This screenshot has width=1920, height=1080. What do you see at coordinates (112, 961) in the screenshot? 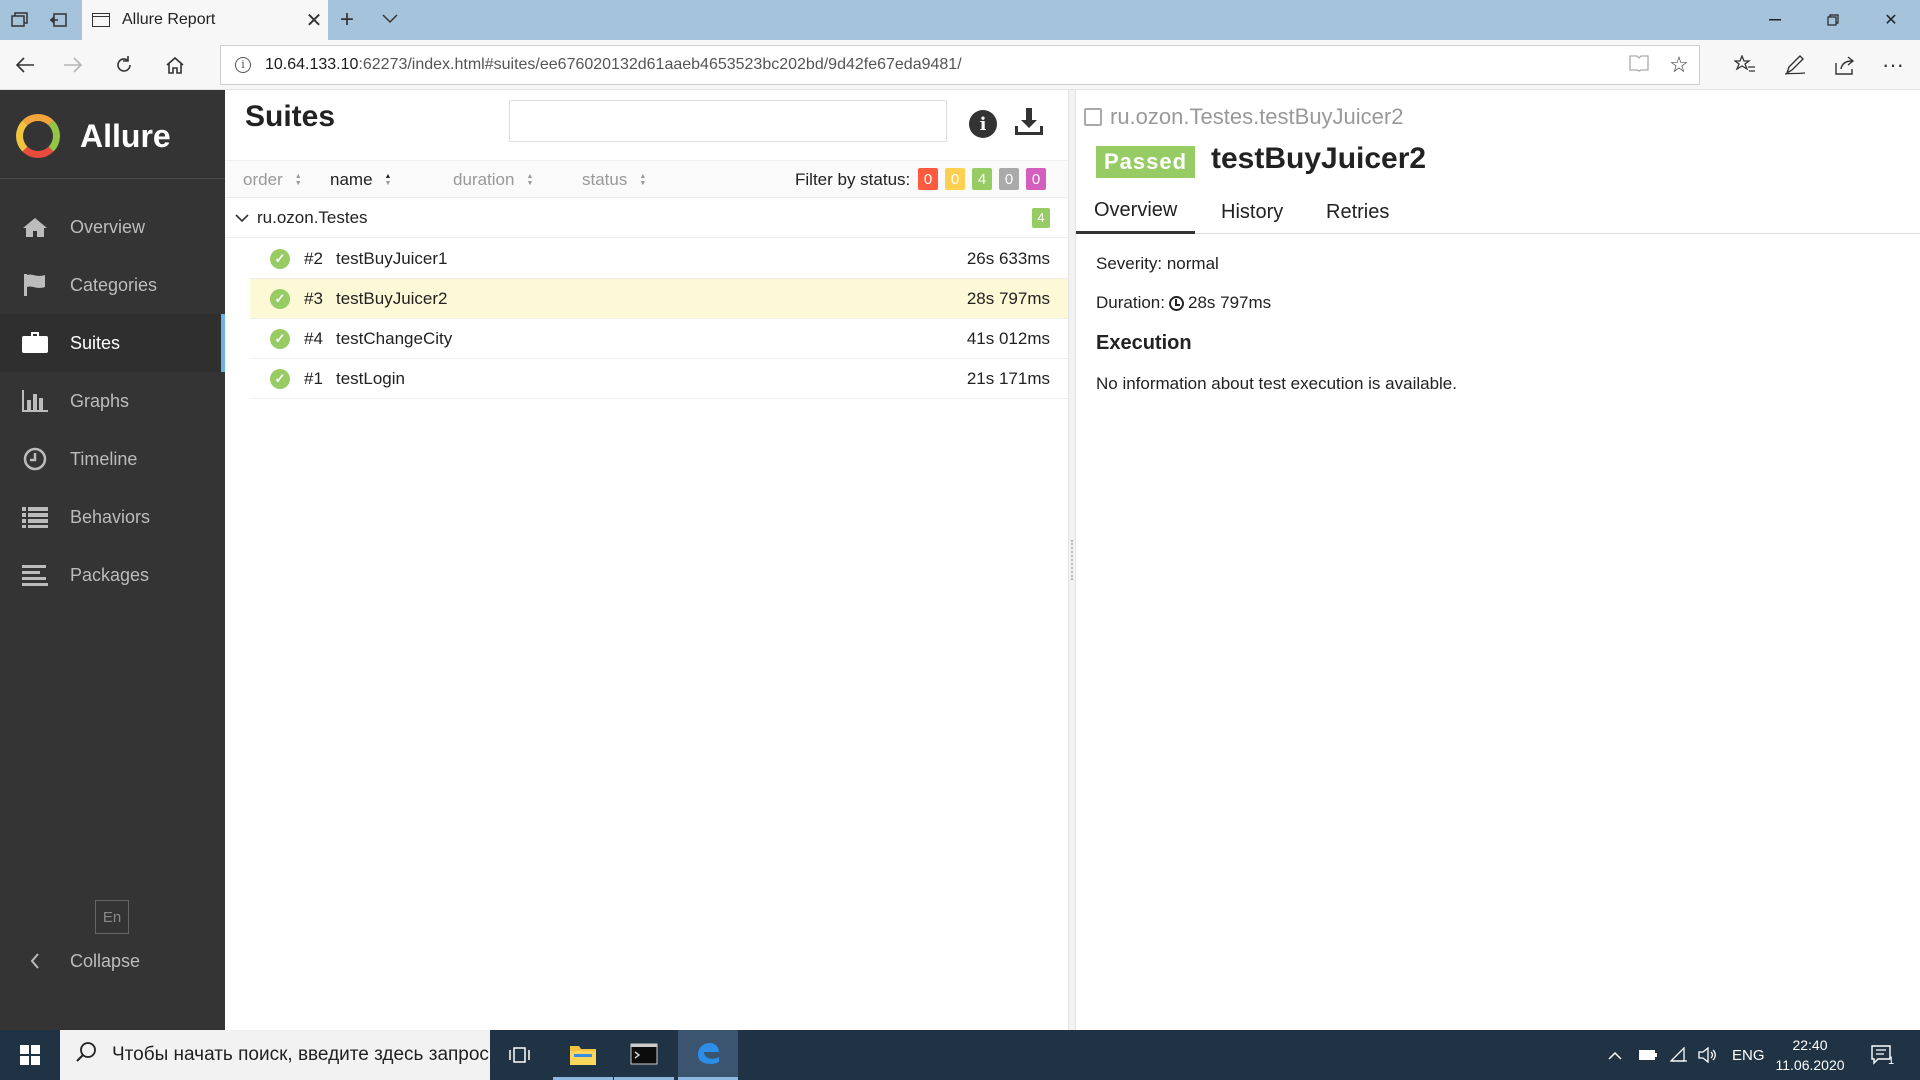
I see `collapse-button: Collapse` at bounding box center [112, 961].